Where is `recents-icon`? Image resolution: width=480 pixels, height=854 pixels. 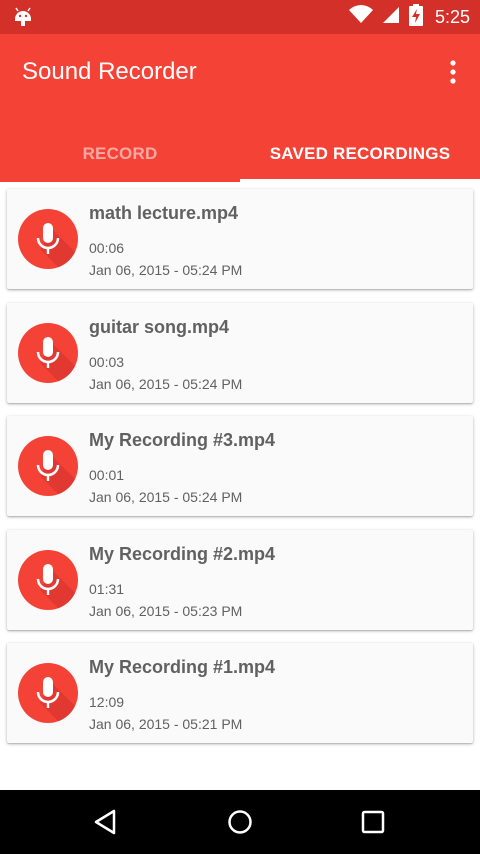 recents-icon is located at coordinates (373, 822).